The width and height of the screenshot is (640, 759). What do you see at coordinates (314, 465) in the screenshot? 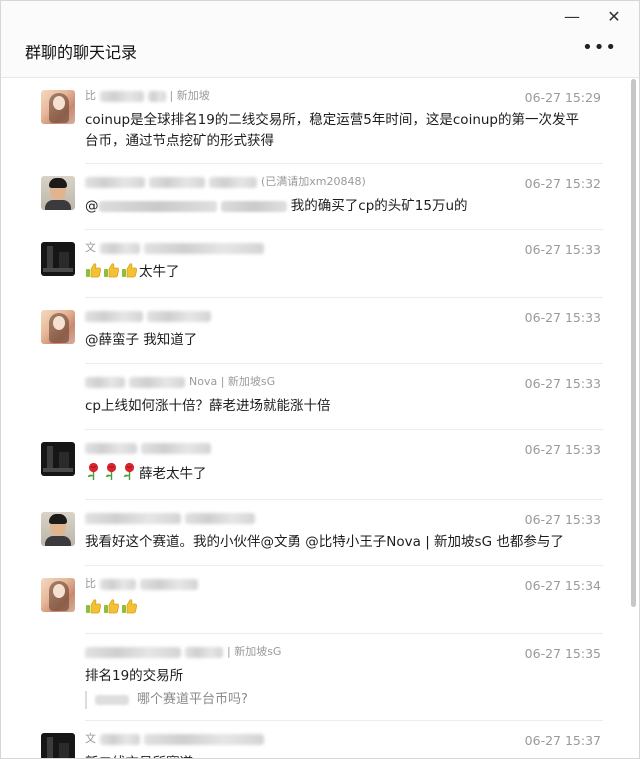
I see `message-item: 06-27 15:33 薛老太牛了` at bounding box center [314, 465].